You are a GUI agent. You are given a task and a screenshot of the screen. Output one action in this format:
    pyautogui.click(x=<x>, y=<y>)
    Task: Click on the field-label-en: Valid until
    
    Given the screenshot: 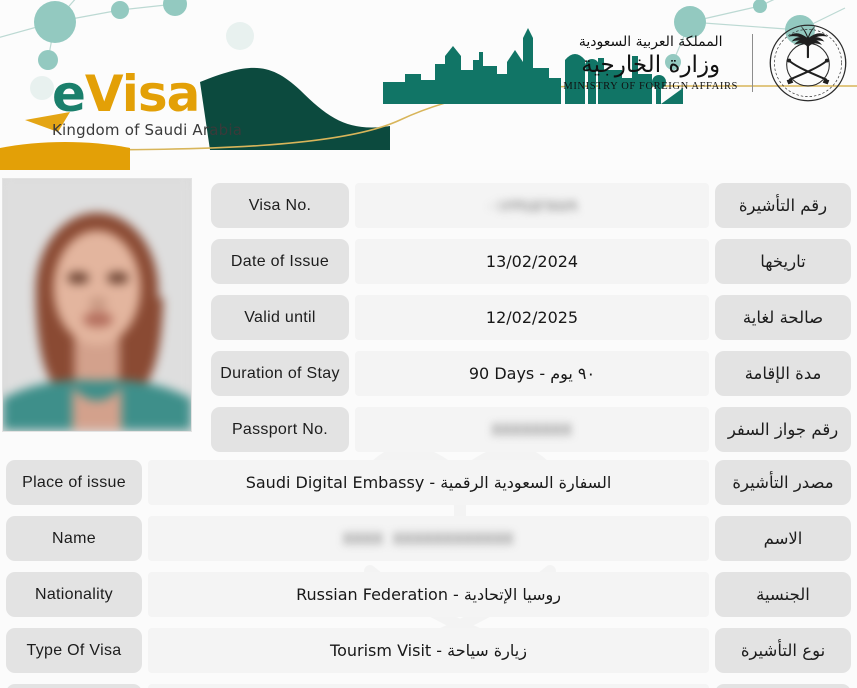 What is the action you would take?
    pyautogui.click(x=280, y=317)
    